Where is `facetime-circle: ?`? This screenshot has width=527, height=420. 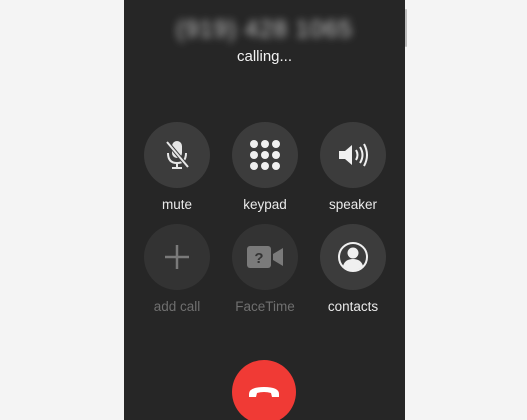
facetime-circle: ? is located at coordinates (265, 257).